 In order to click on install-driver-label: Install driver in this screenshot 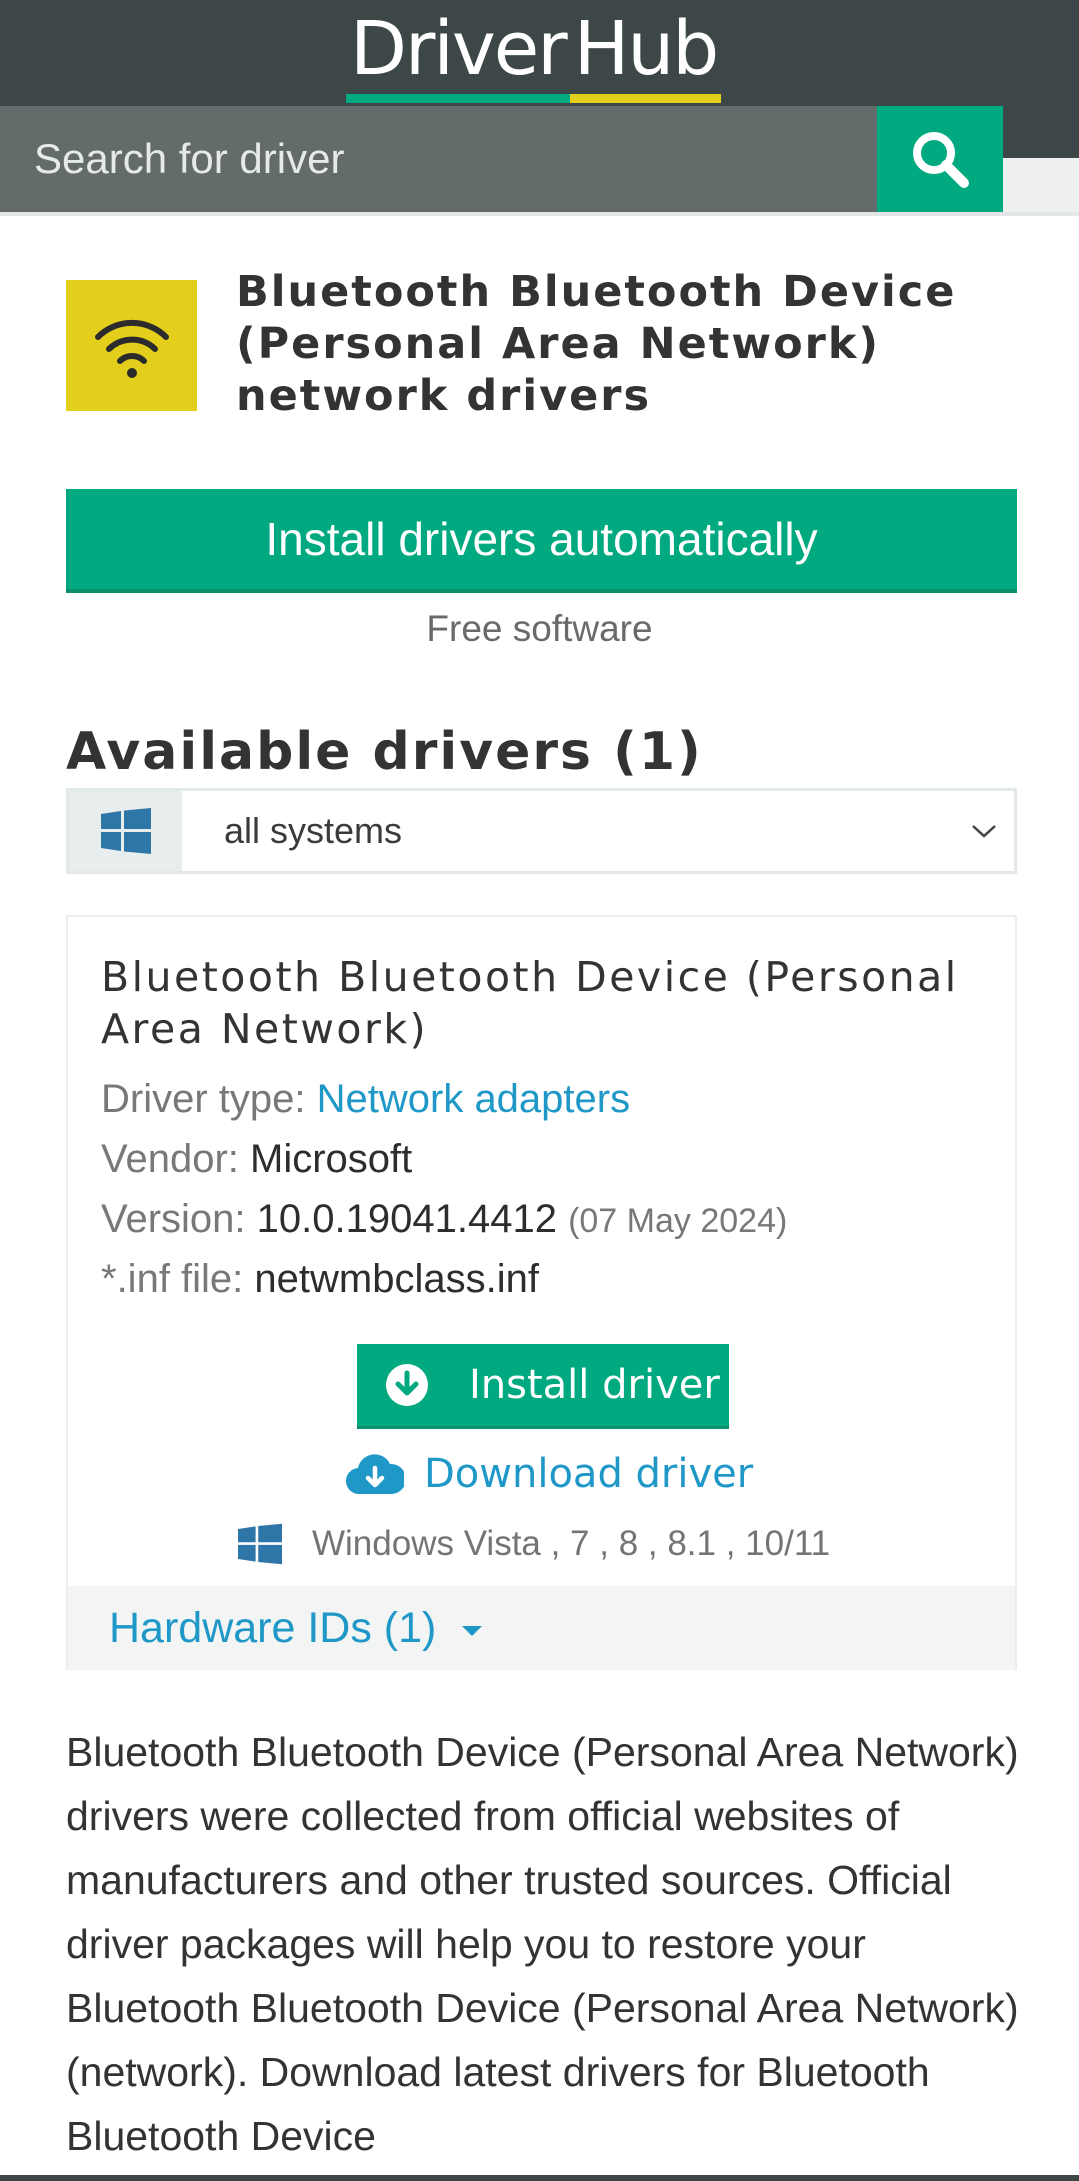, I will do `click(594, 1385)`.